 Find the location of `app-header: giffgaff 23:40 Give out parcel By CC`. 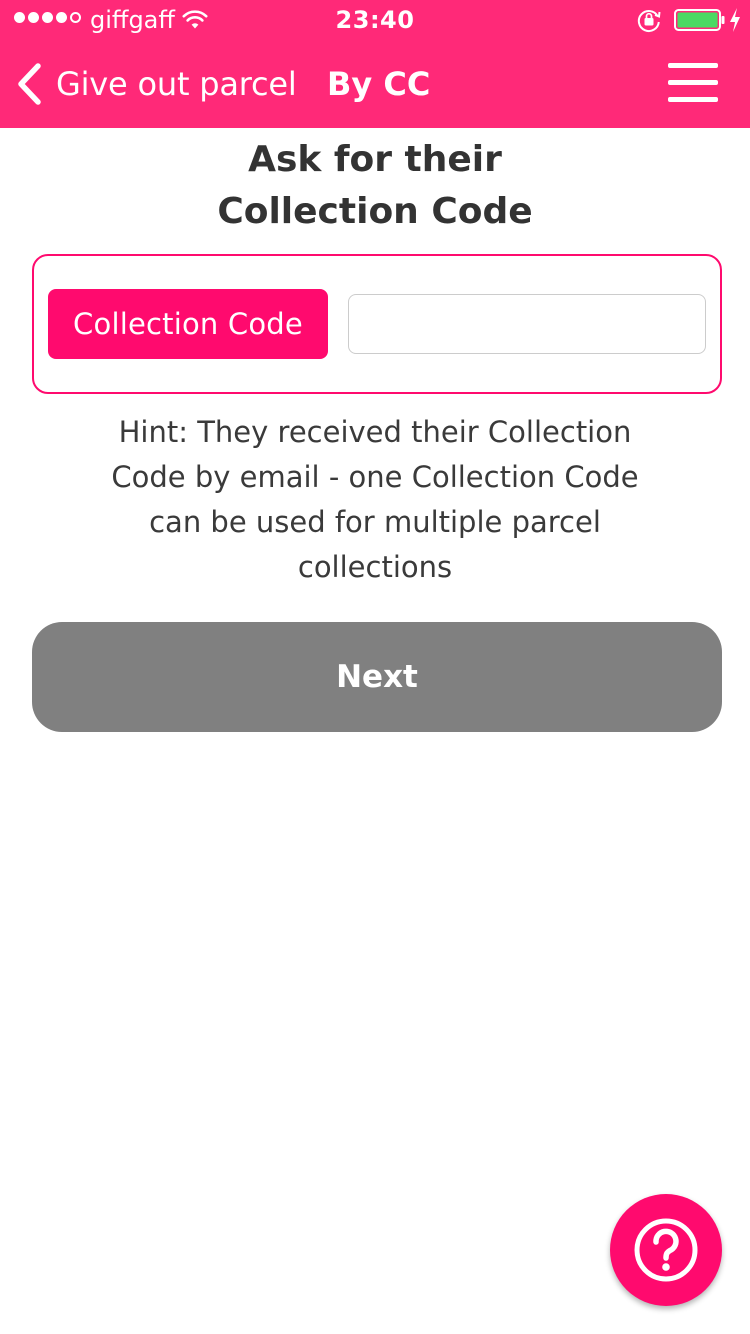

app-header: giffgaff 23:40 Give out parcel By CC is located at coordinates (375, 64).